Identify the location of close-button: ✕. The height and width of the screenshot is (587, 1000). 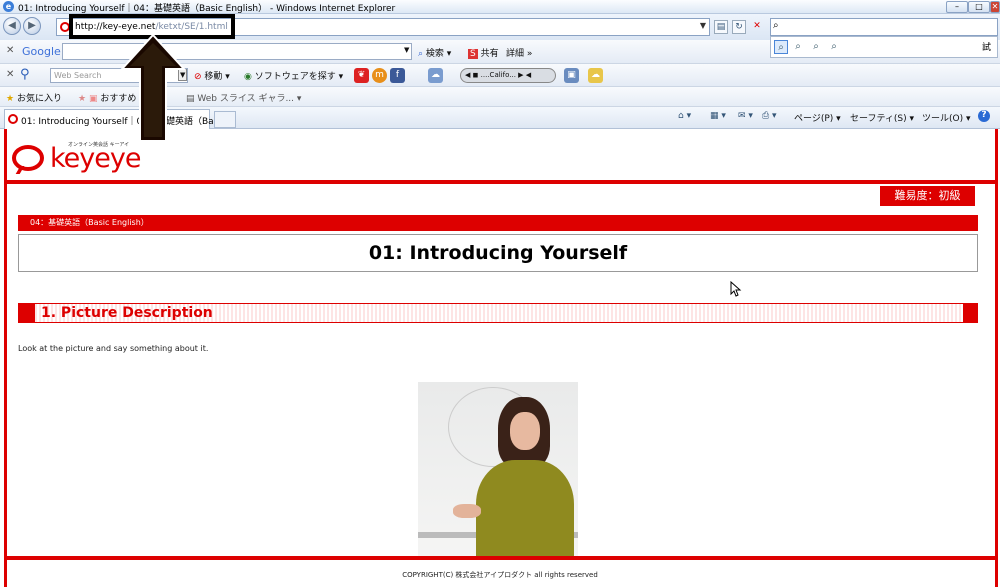
(995, 7).